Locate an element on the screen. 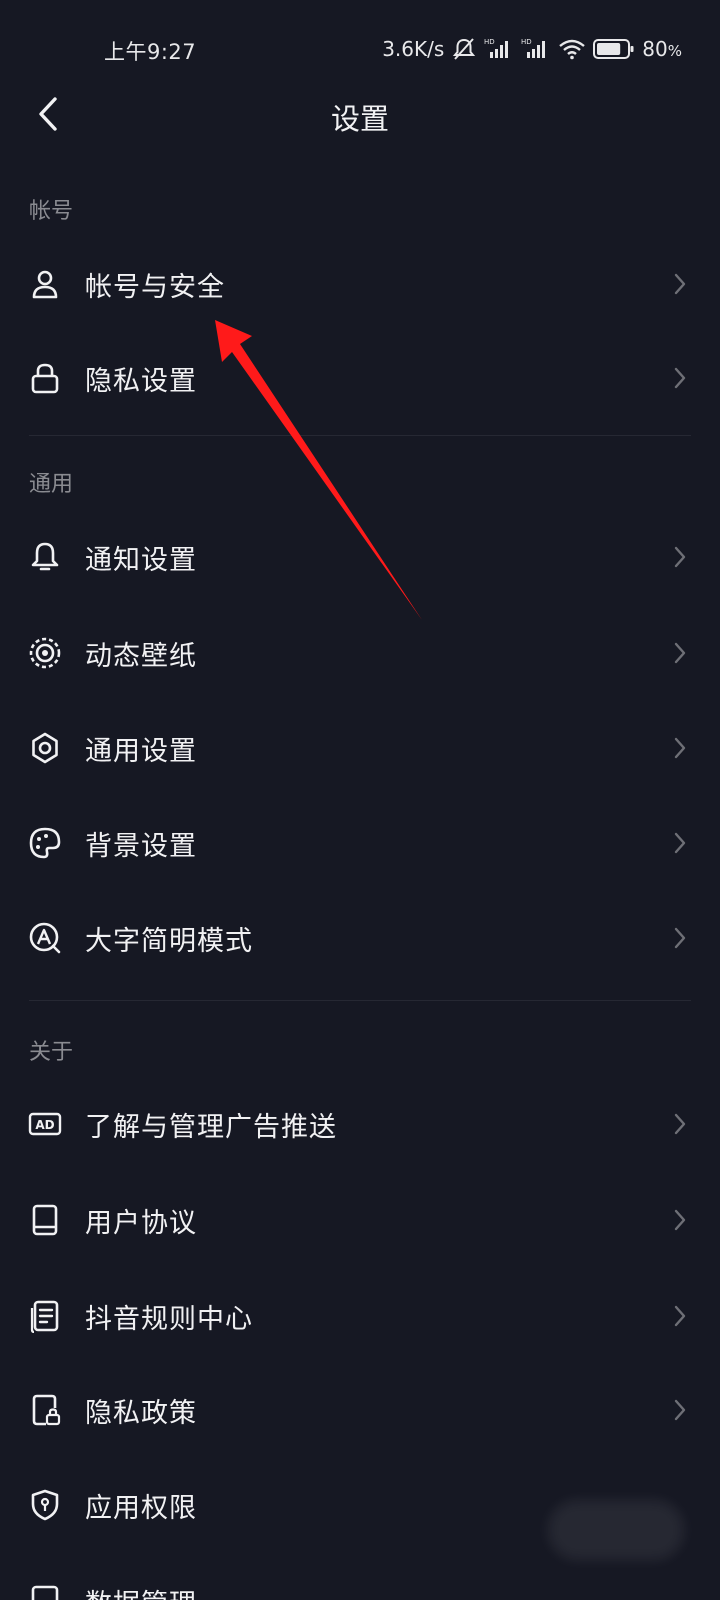 This screenshot has height=1600, width=720. settings-item-label: 了解与管理广告推送 is located at coordinates (211, 1127).